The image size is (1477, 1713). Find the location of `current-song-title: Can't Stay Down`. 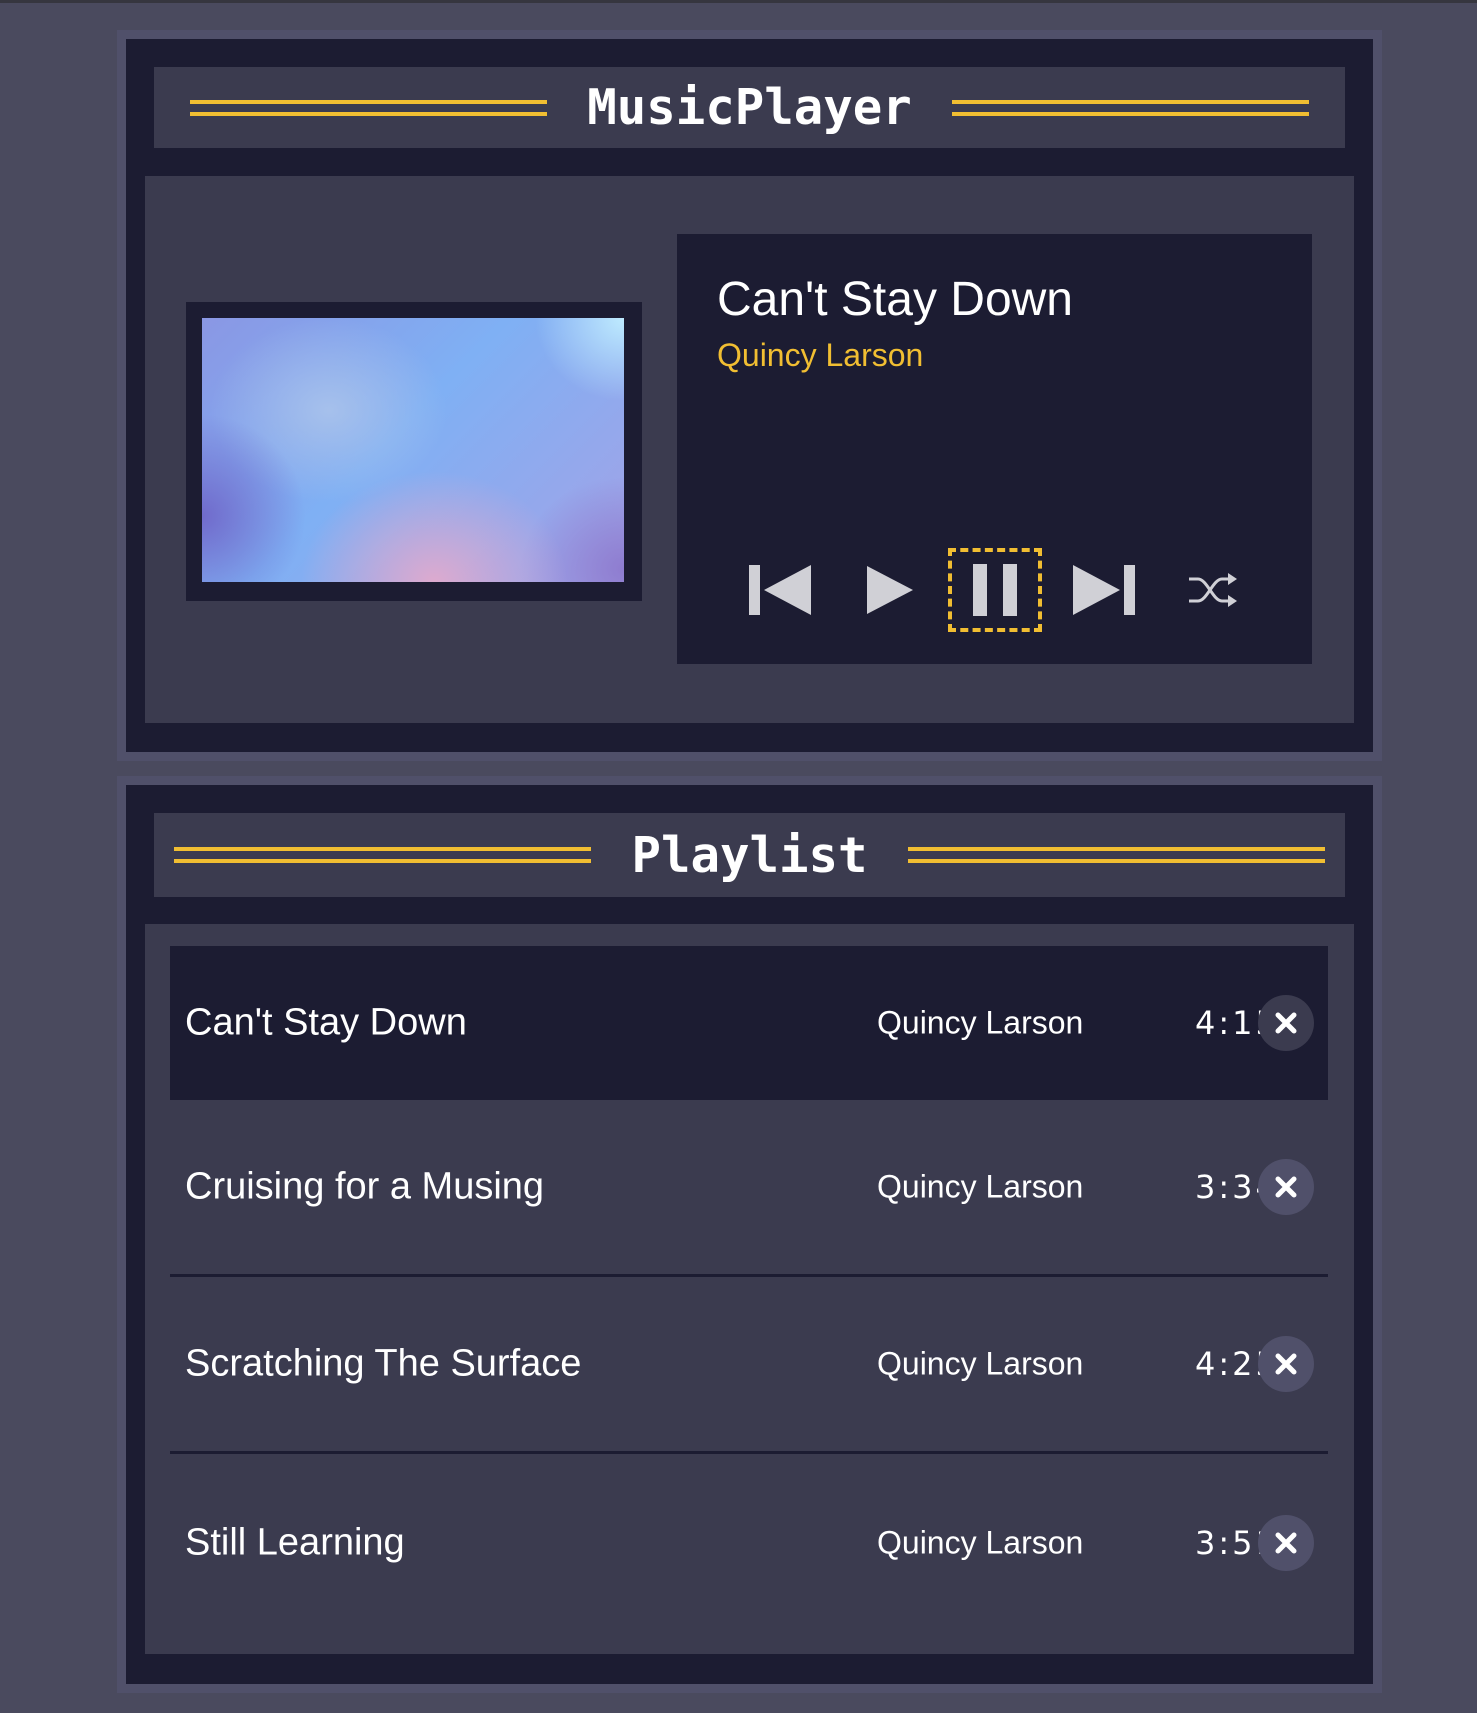

current-song-title: Can't Stay Down is located at coordinates (895, 299).